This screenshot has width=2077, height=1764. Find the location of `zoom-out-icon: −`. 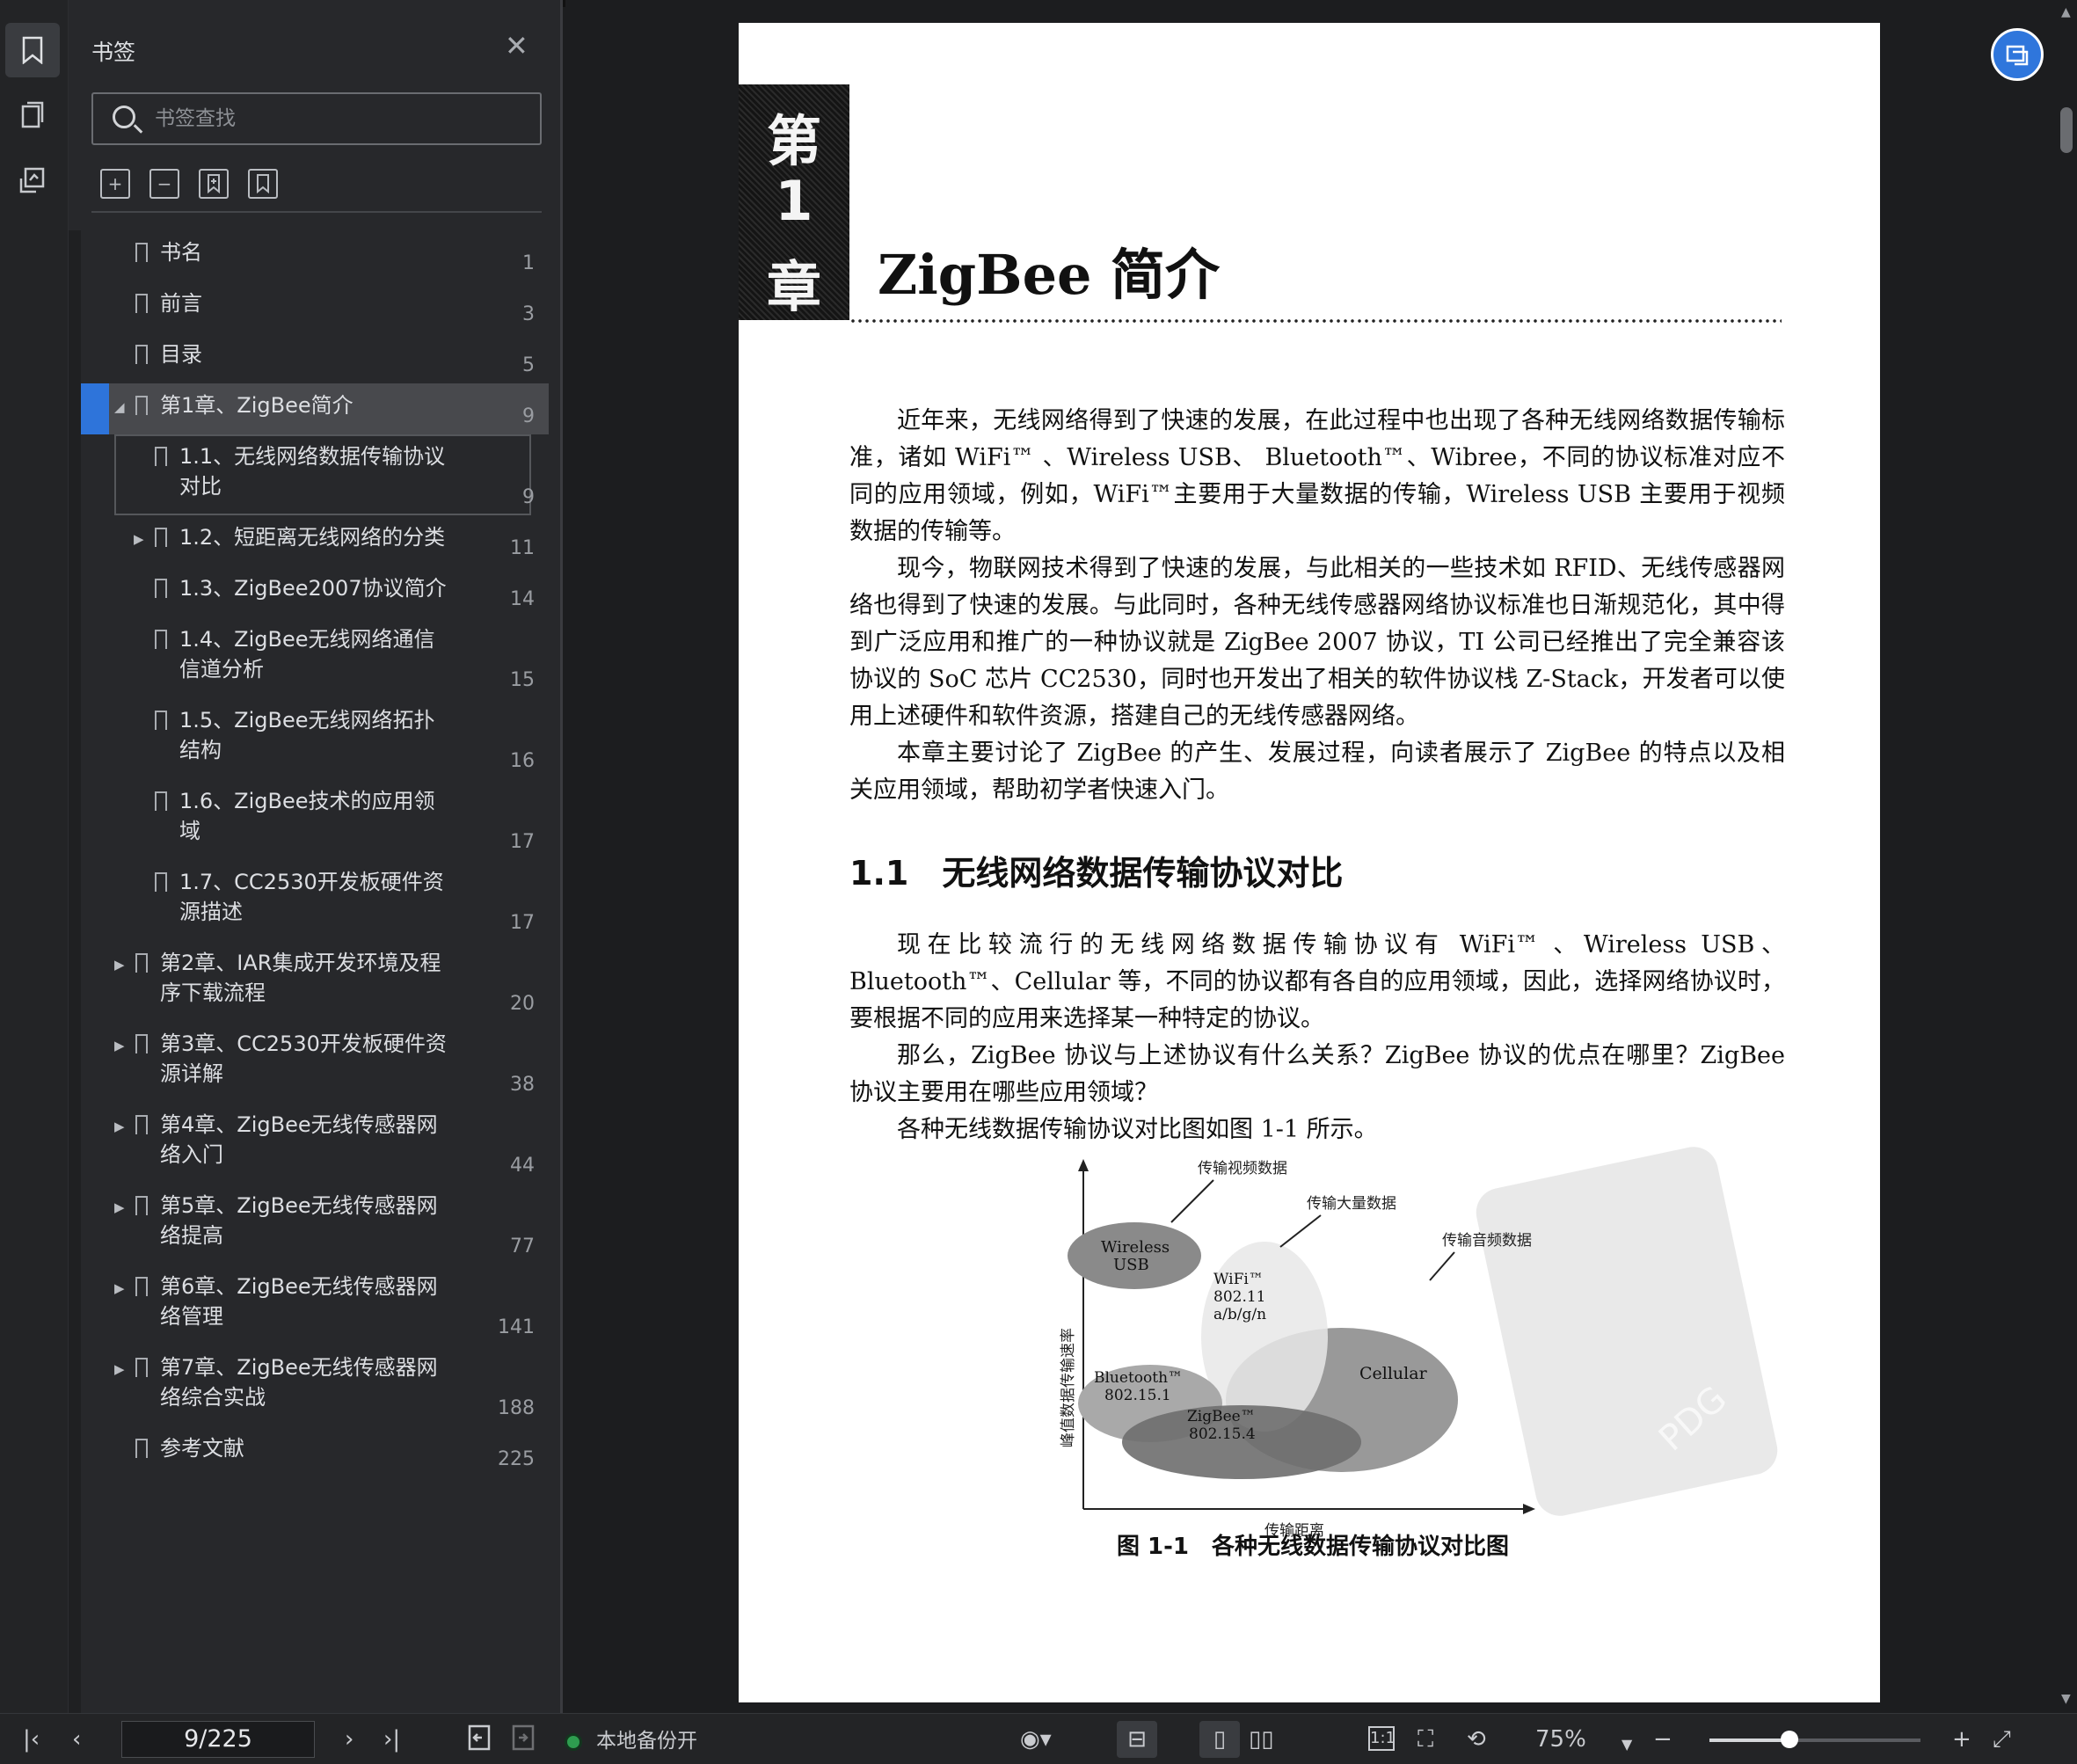

zoom-out-icon: − is located at coordinates (1663, 1739).